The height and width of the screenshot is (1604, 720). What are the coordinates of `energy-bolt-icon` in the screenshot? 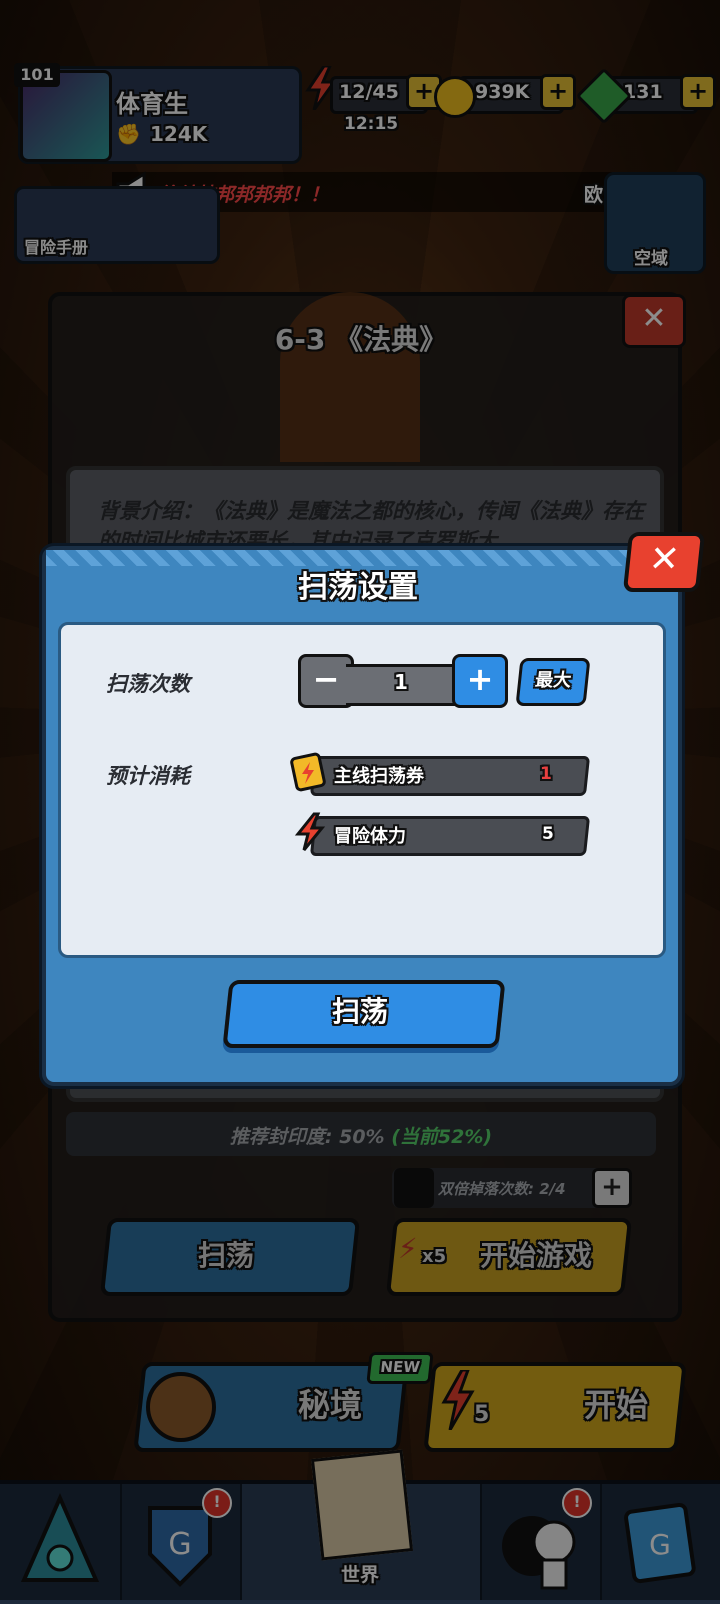 It's located at (310, 831).